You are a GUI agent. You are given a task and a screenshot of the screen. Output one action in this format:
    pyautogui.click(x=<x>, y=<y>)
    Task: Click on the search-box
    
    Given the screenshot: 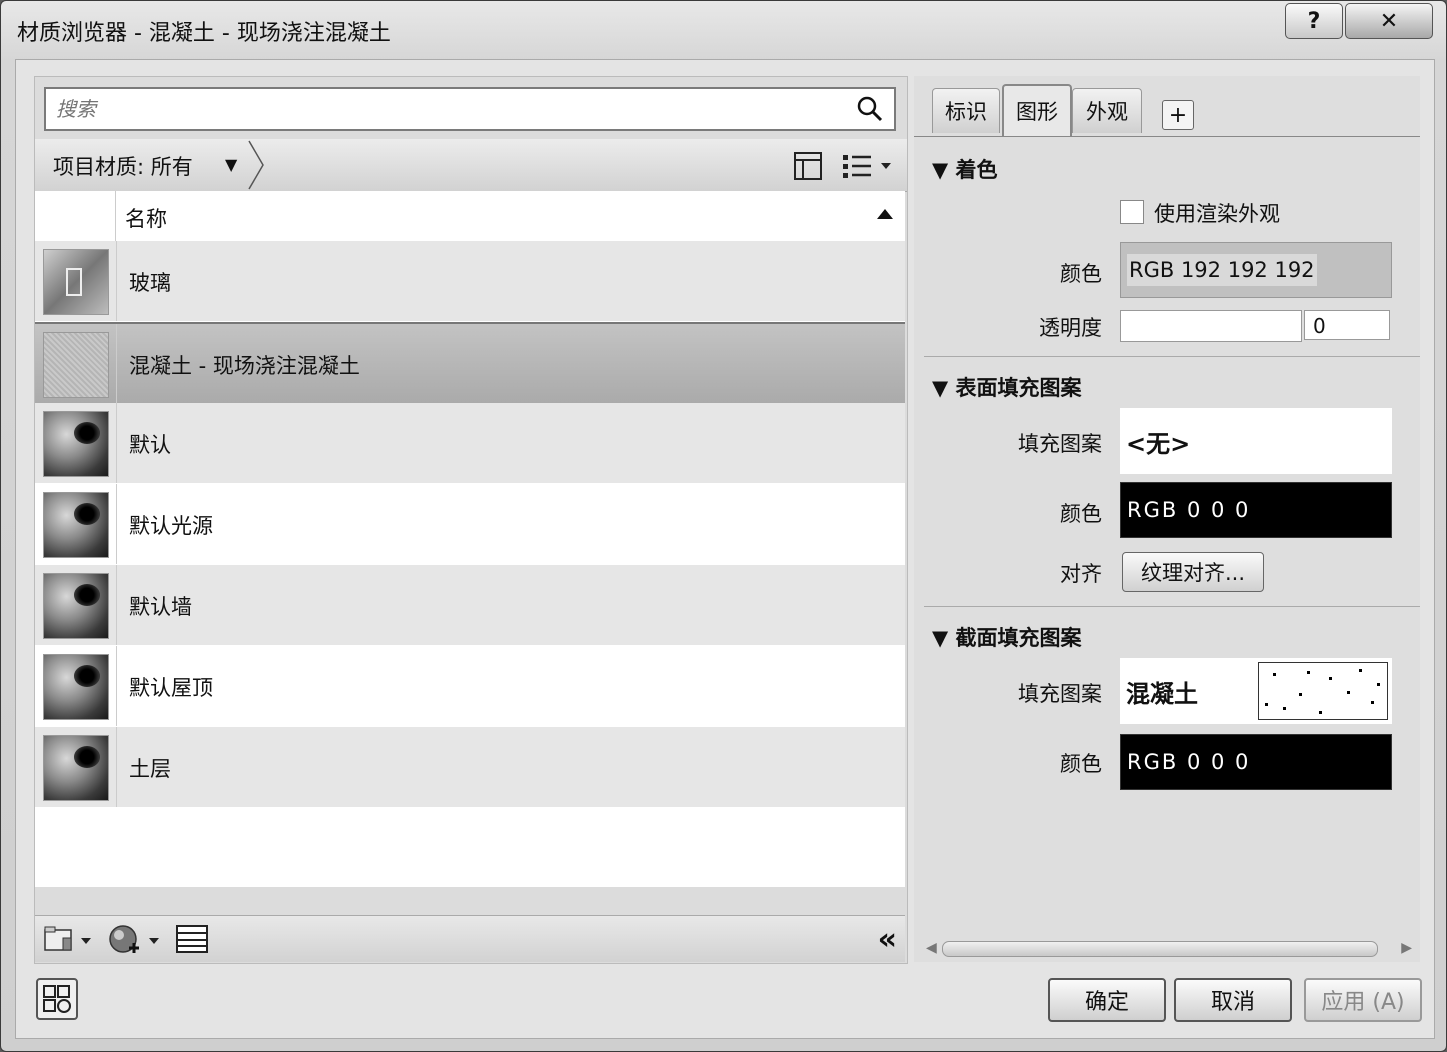 What is the action you would take?
    pyautogui.click(x=470, y=109)
    